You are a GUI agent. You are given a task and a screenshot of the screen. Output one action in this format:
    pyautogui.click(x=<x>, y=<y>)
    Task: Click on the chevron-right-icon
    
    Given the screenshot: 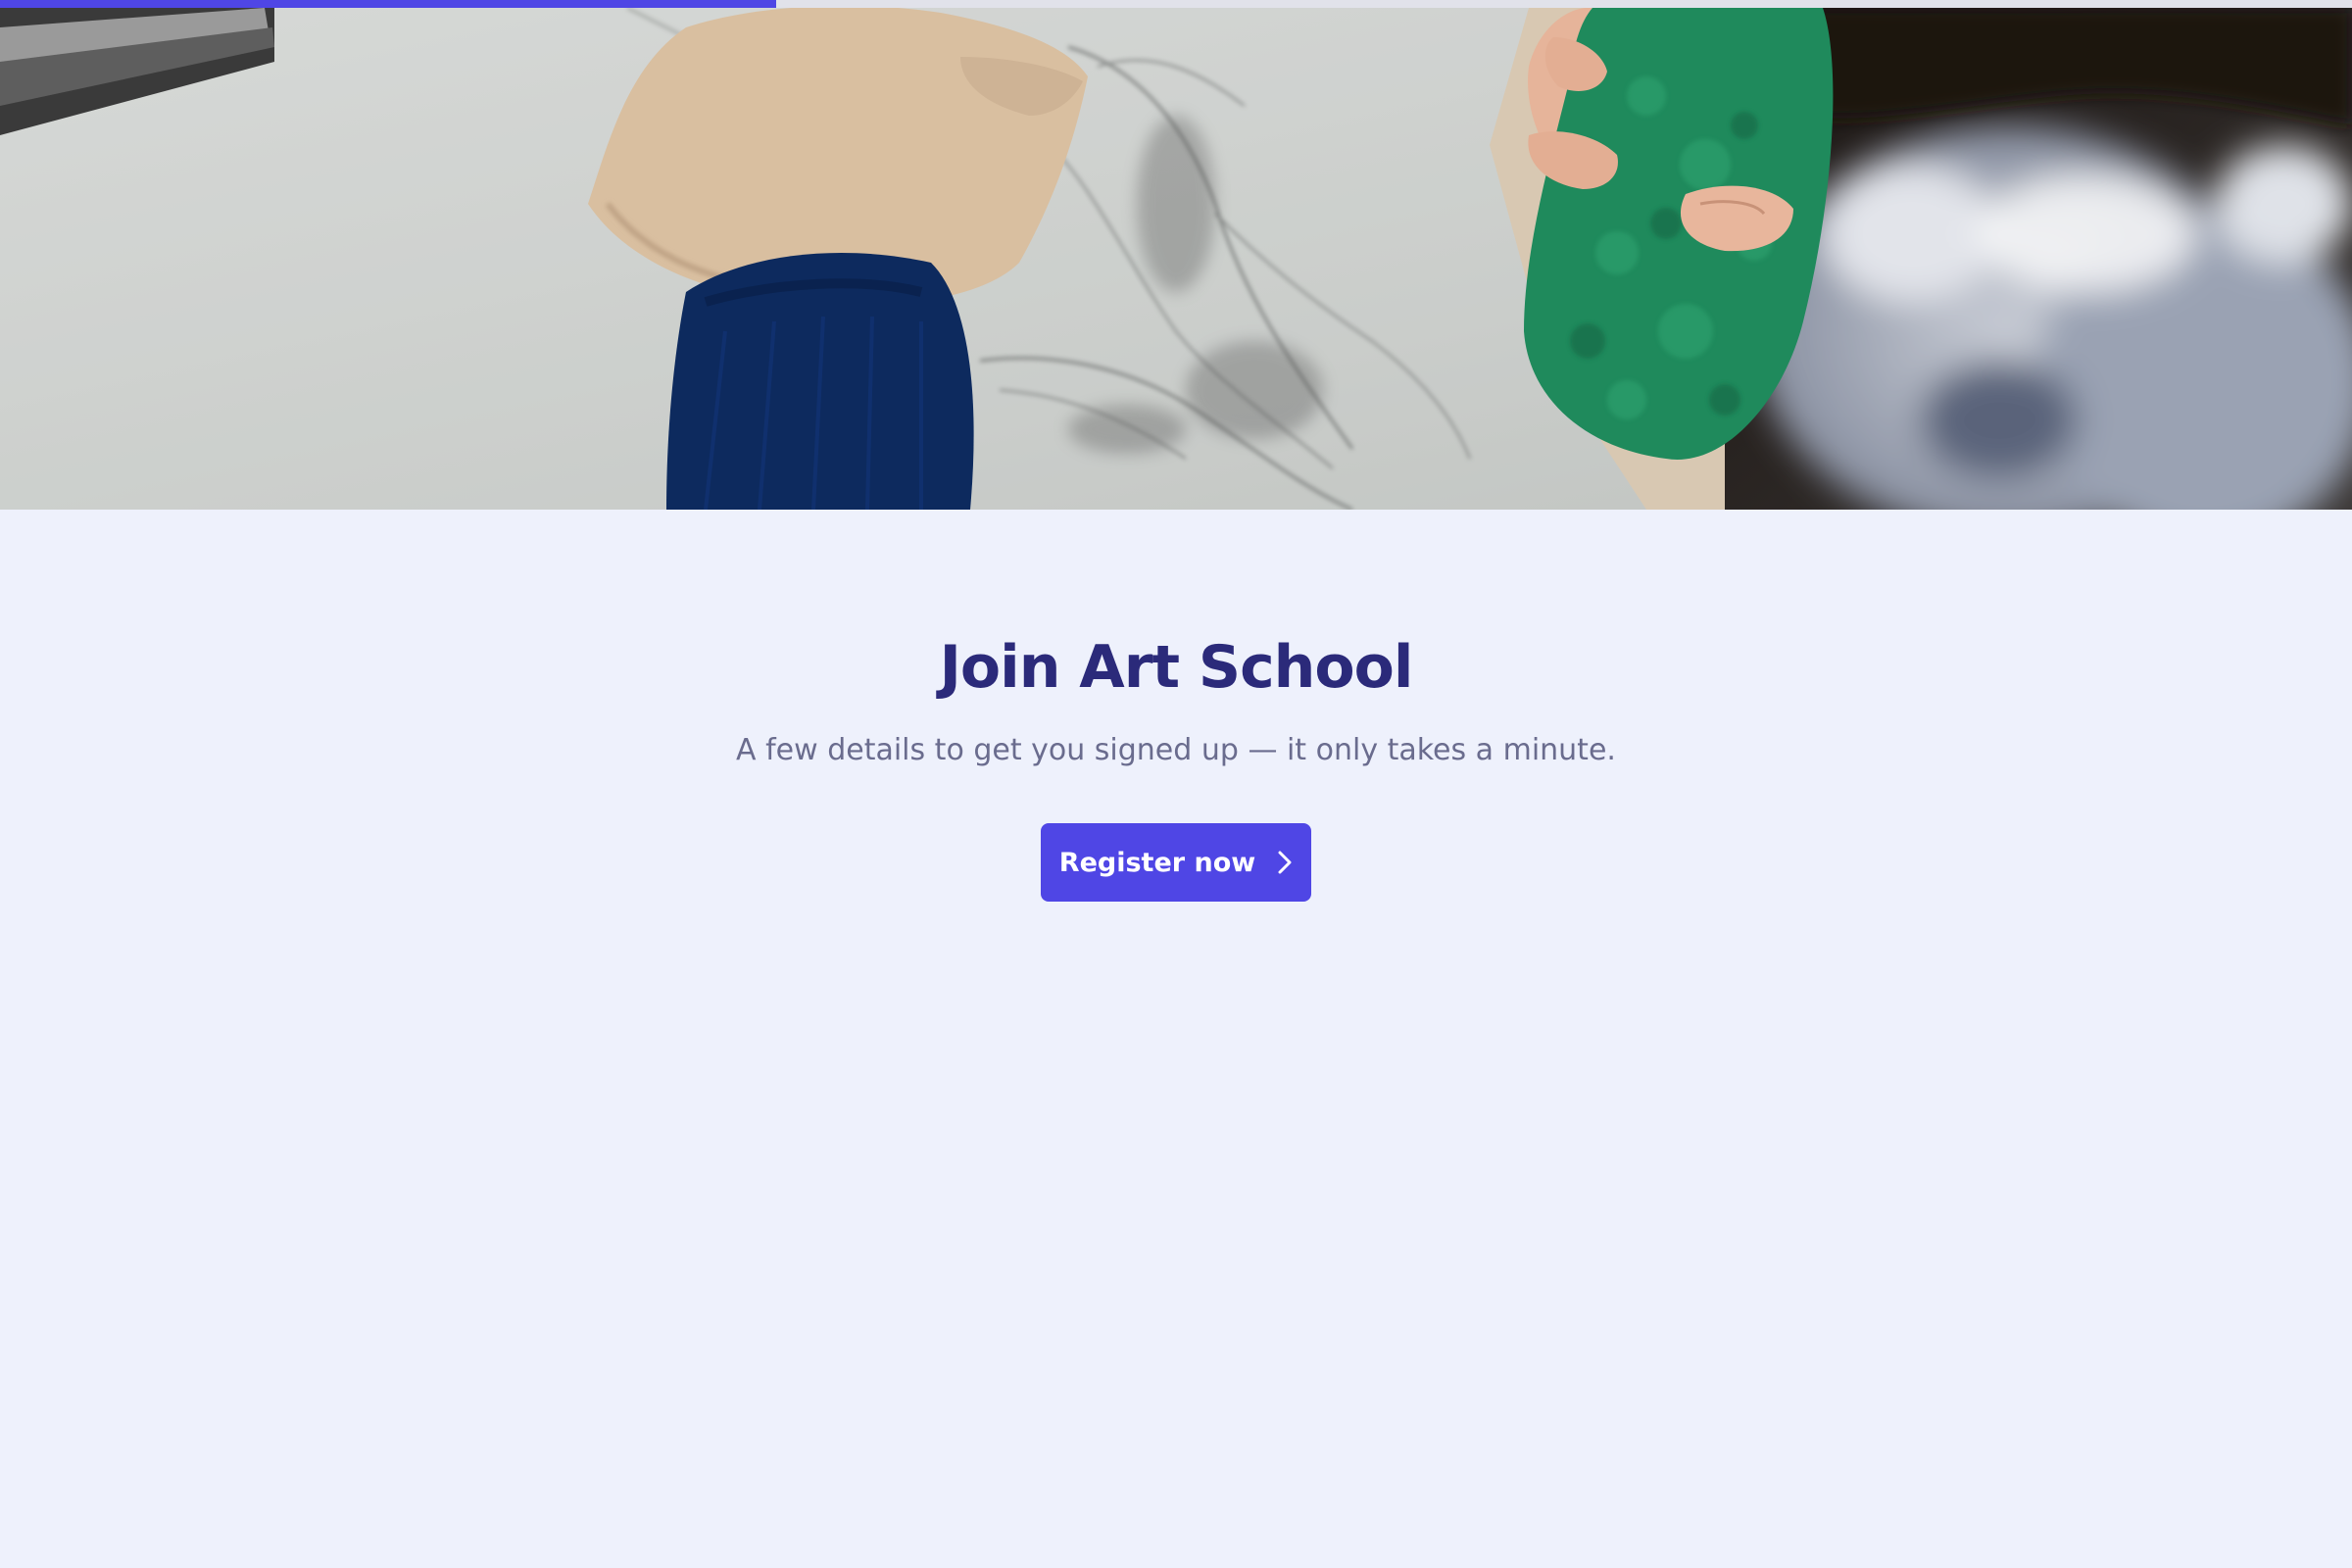 What is the action you would take?
    pyautogui.click(x=1285, y=862)
    